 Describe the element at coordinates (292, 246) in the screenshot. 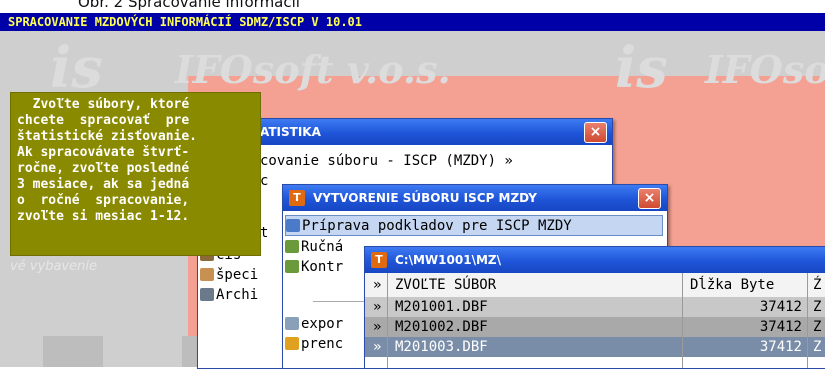

I see `edit-icon` at that location.